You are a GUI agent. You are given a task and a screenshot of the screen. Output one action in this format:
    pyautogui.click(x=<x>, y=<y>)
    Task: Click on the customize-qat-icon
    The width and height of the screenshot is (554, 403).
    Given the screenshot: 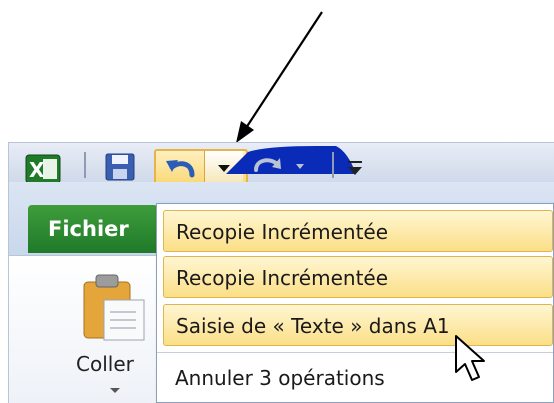 What is the action you would take?
    pyautogui.click(x=355, y=168)
    